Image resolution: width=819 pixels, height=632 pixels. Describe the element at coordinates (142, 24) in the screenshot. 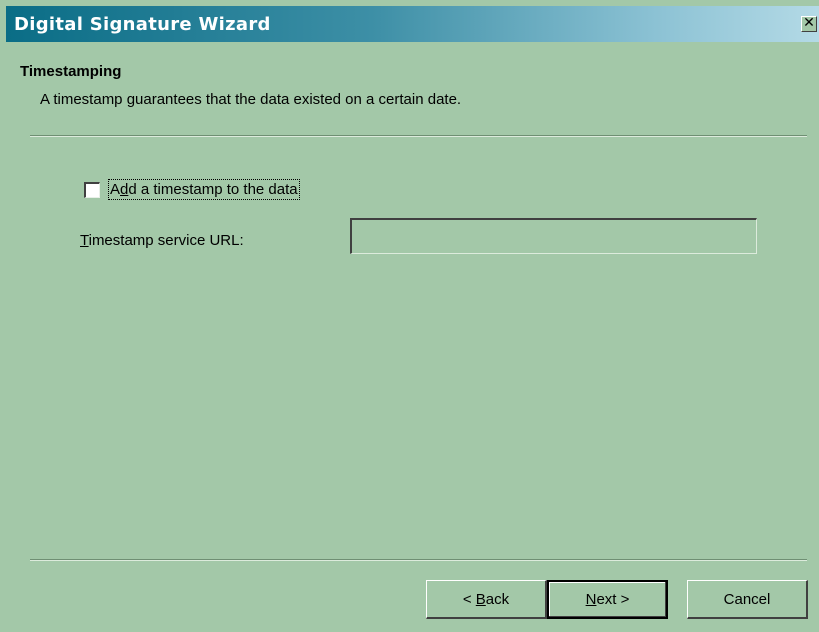

I see `window-title: Digital Signature Wizard` at that location.